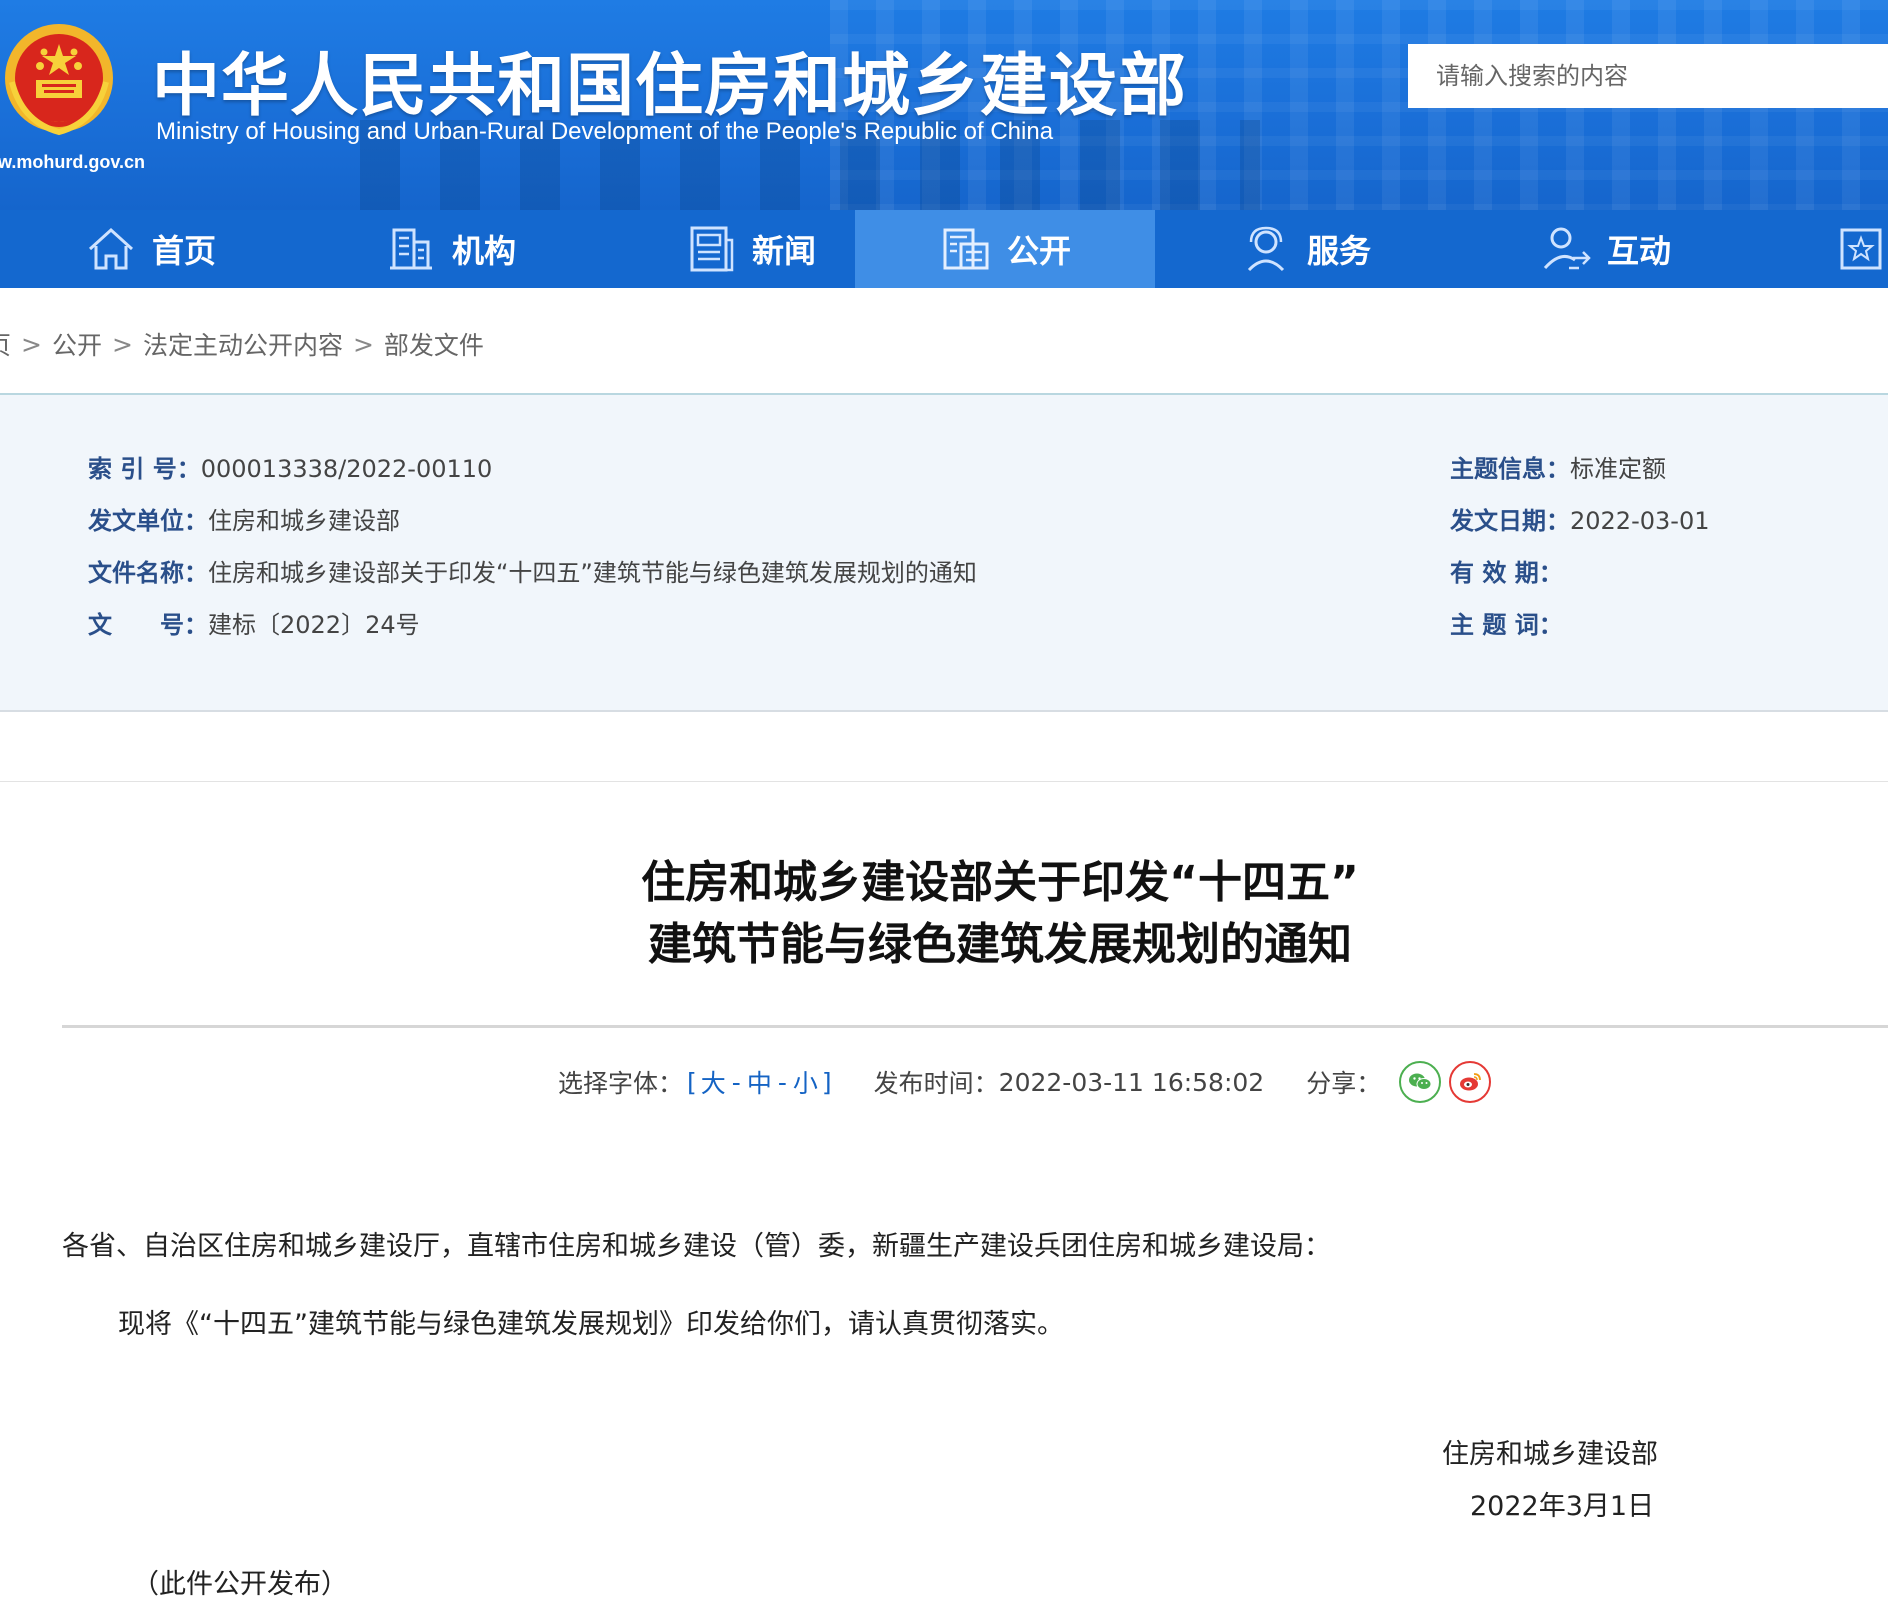 The height and width of the screenshot is (1602, 1888). I want to click on meta-value: 标准定额, so click(1618, 469).